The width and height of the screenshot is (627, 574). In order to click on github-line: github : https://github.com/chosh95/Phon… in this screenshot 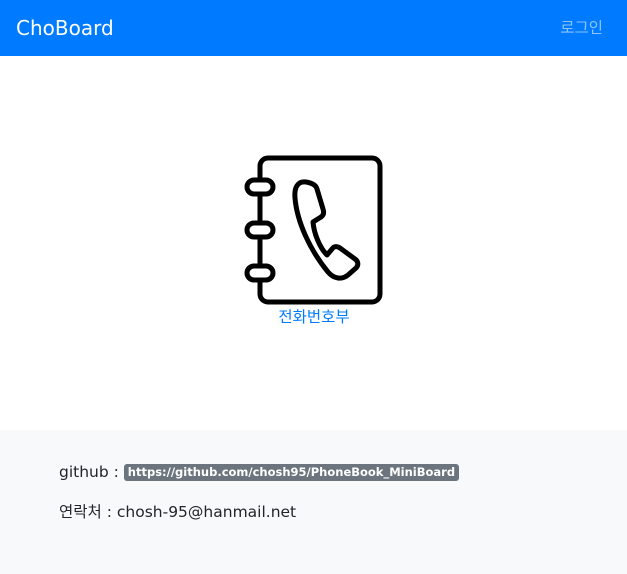, I will do `click(259, 472)`.